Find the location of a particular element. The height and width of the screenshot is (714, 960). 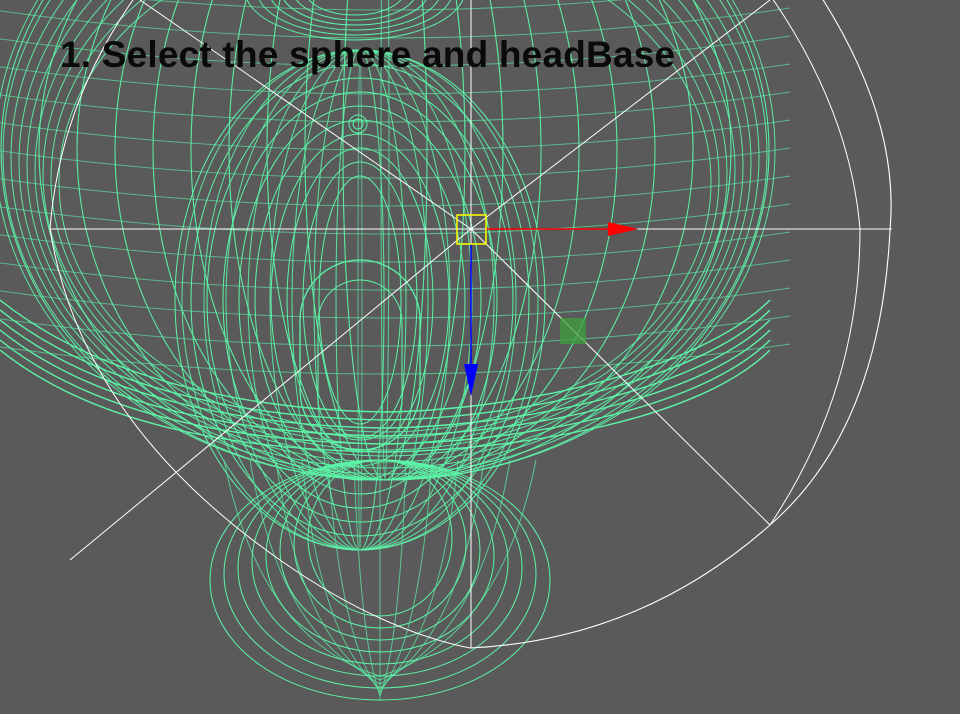

sphere-arc is located at coordinates (815, 263).